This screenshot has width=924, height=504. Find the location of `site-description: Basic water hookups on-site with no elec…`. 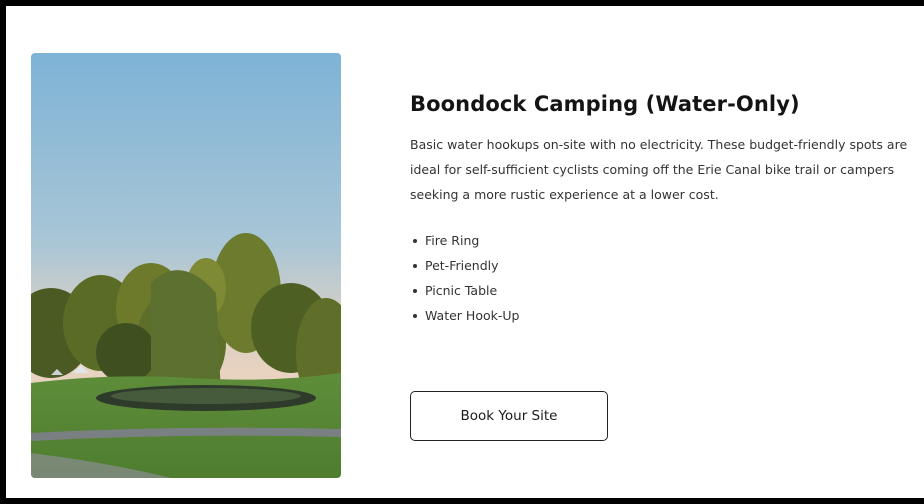

site-description: Basic water hookups on-site with no elec… is located at coordinates (659, 169).